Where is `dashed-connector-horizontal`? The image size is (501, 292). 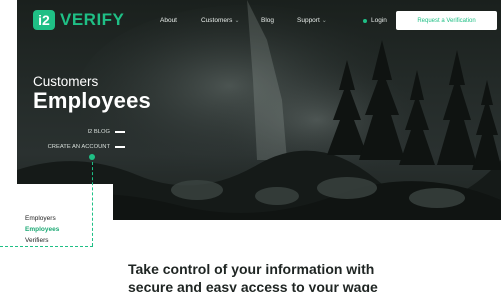
dashed-connector-horizontal is located at coordinates (46, 246).